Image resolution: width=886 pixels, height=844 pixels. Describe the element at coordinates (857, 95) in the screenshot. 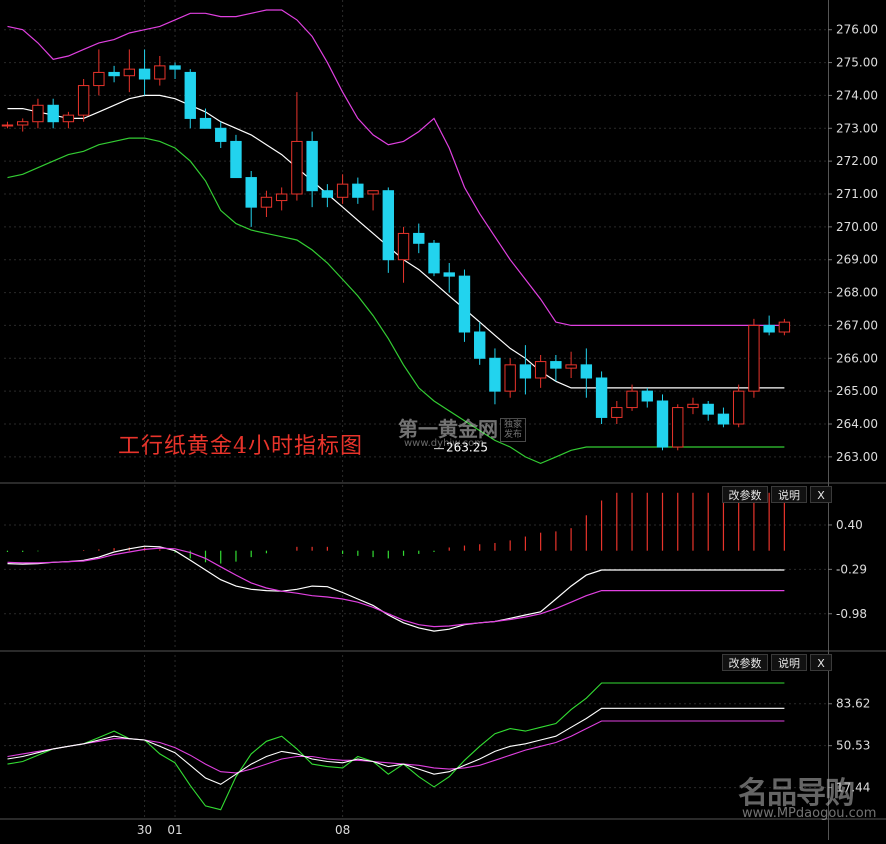

I see `y-tick-label: 274.00` at that location.